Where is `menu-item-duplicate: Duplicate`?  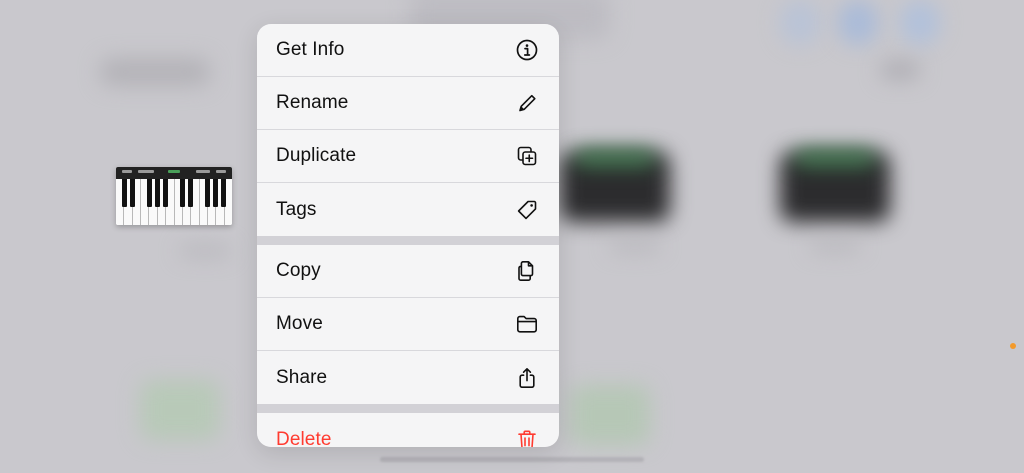
menu-item-duplicate: Duplicate is located at coordinates (408, 156).